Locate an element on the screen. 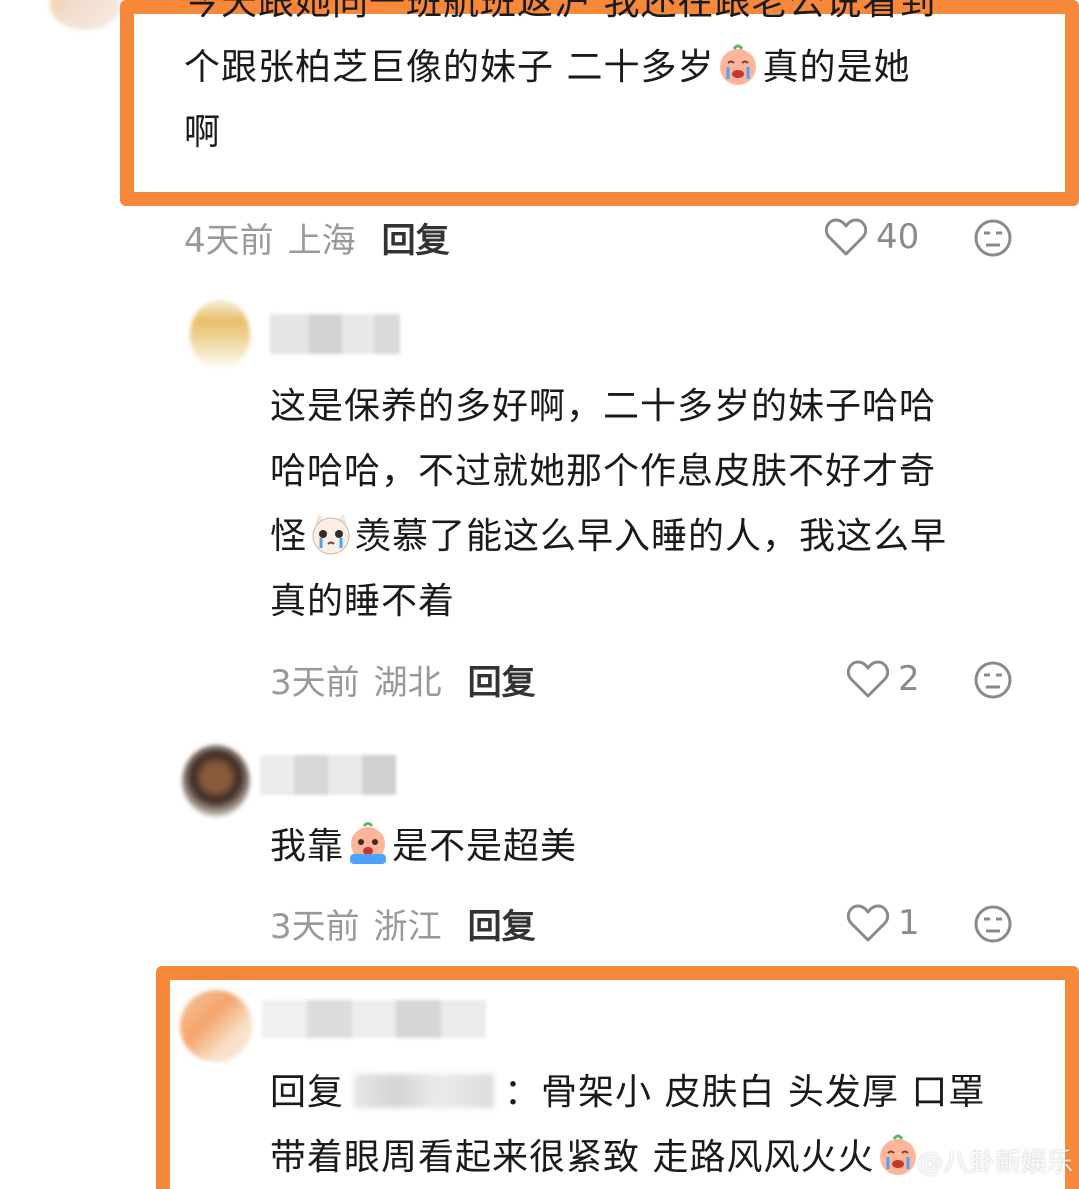 The height and width of the screenshot is (1189, 1079). comment-meta: 3天前 湖北 回复 is located at coordinates (403, 679).